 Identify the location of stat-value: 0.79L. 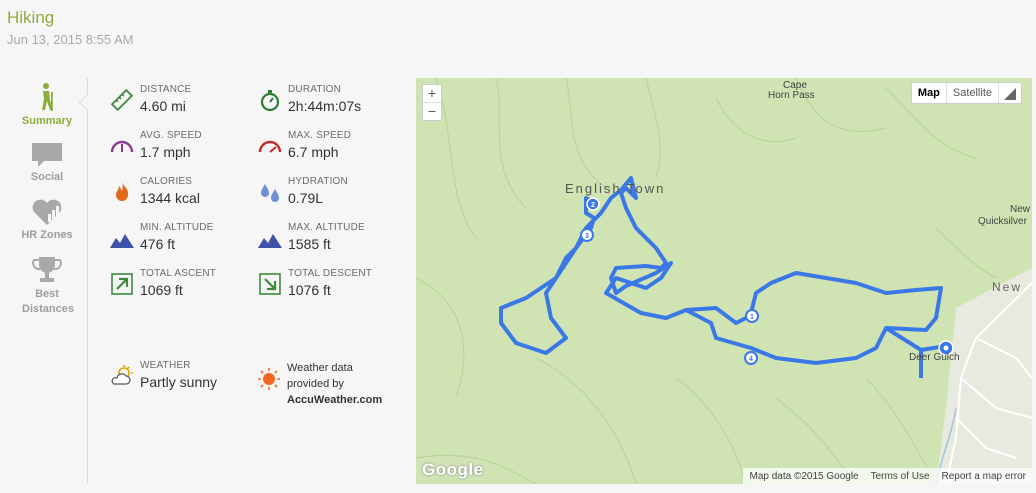
(306, 198).